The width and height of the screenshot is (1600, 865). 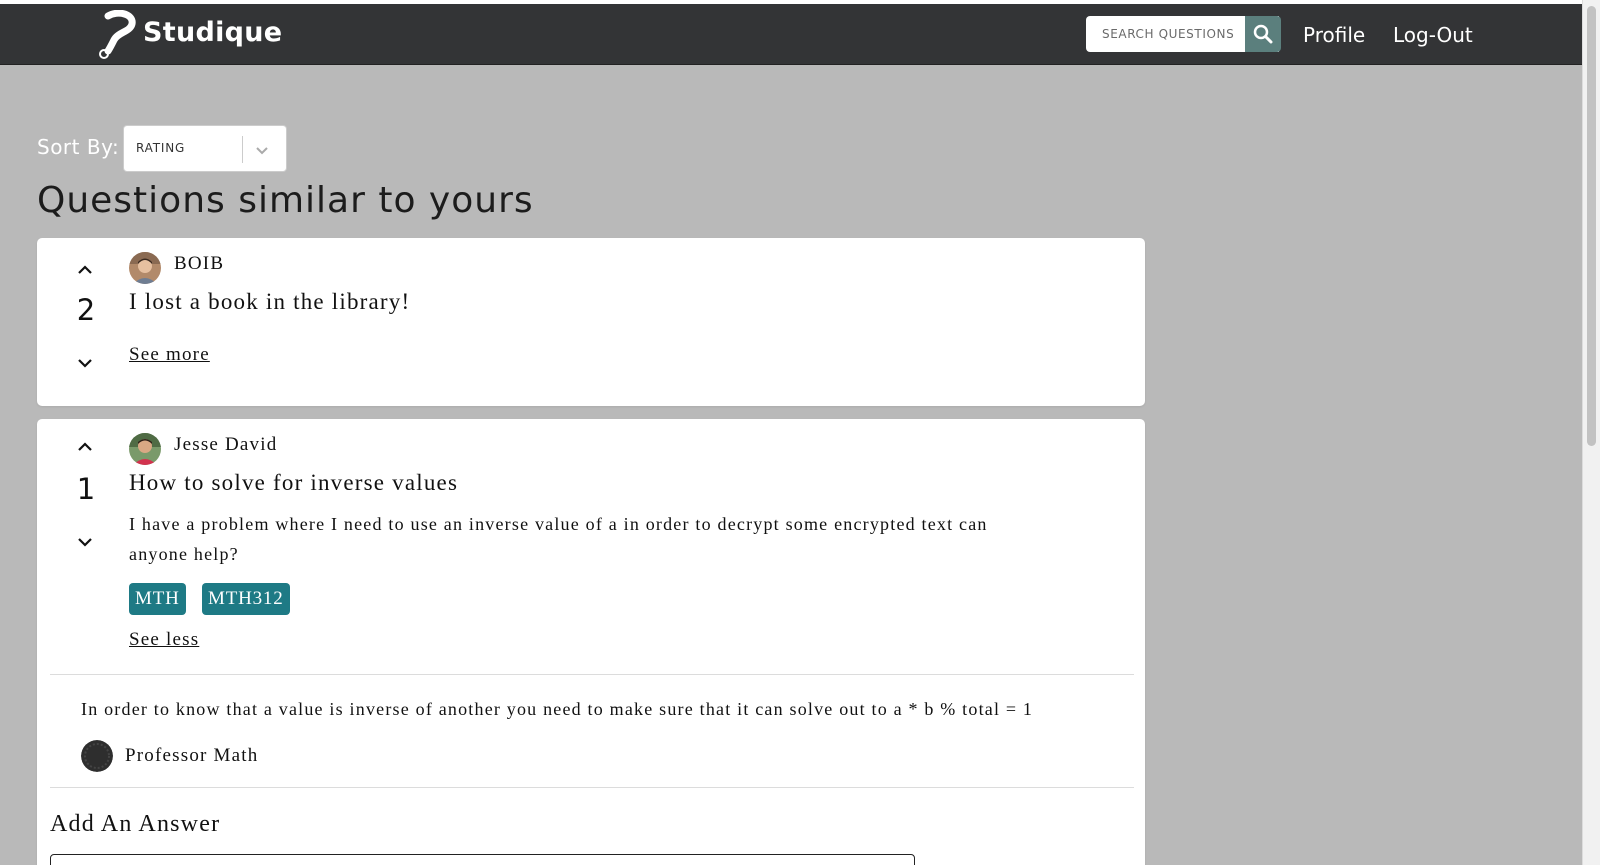 I want to click on sort-divider, so click(x=242, y=149).